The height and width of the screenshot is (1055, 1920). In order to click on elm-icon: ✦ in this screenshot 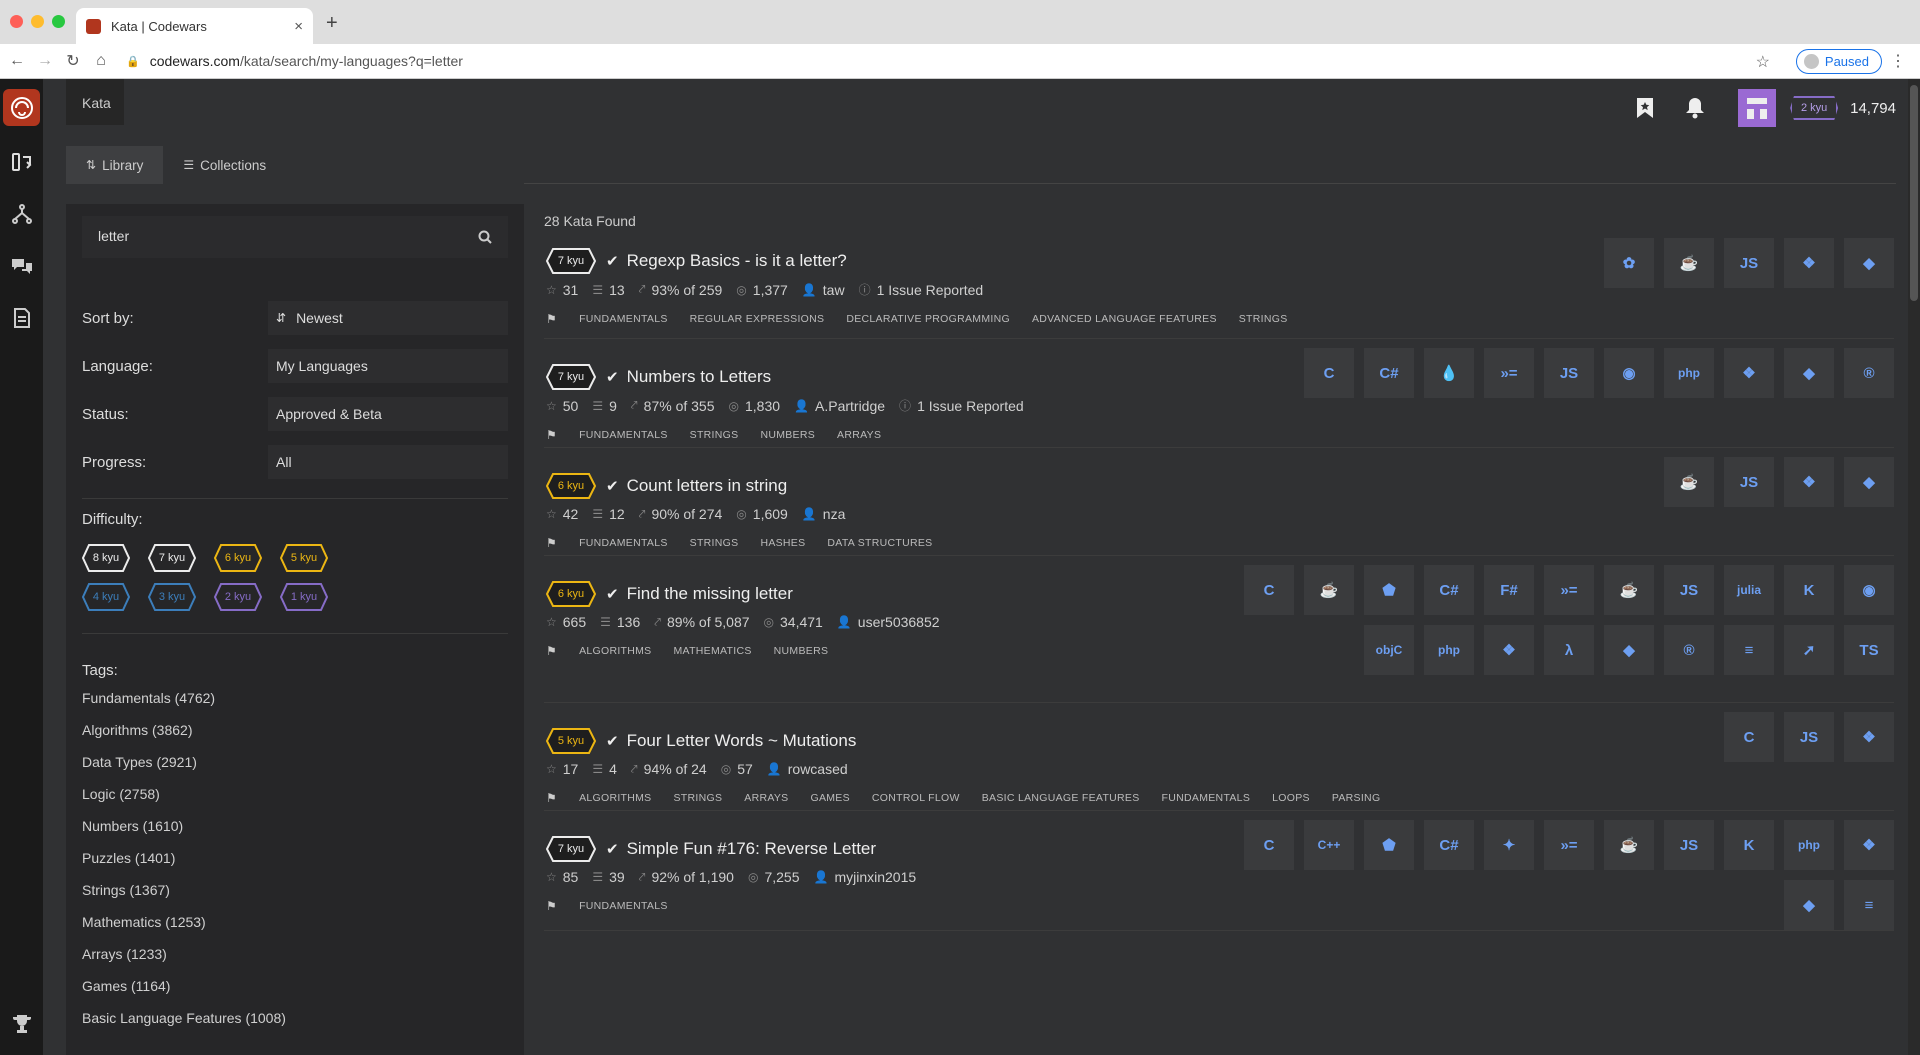, I will do `click(1509, 845)`.